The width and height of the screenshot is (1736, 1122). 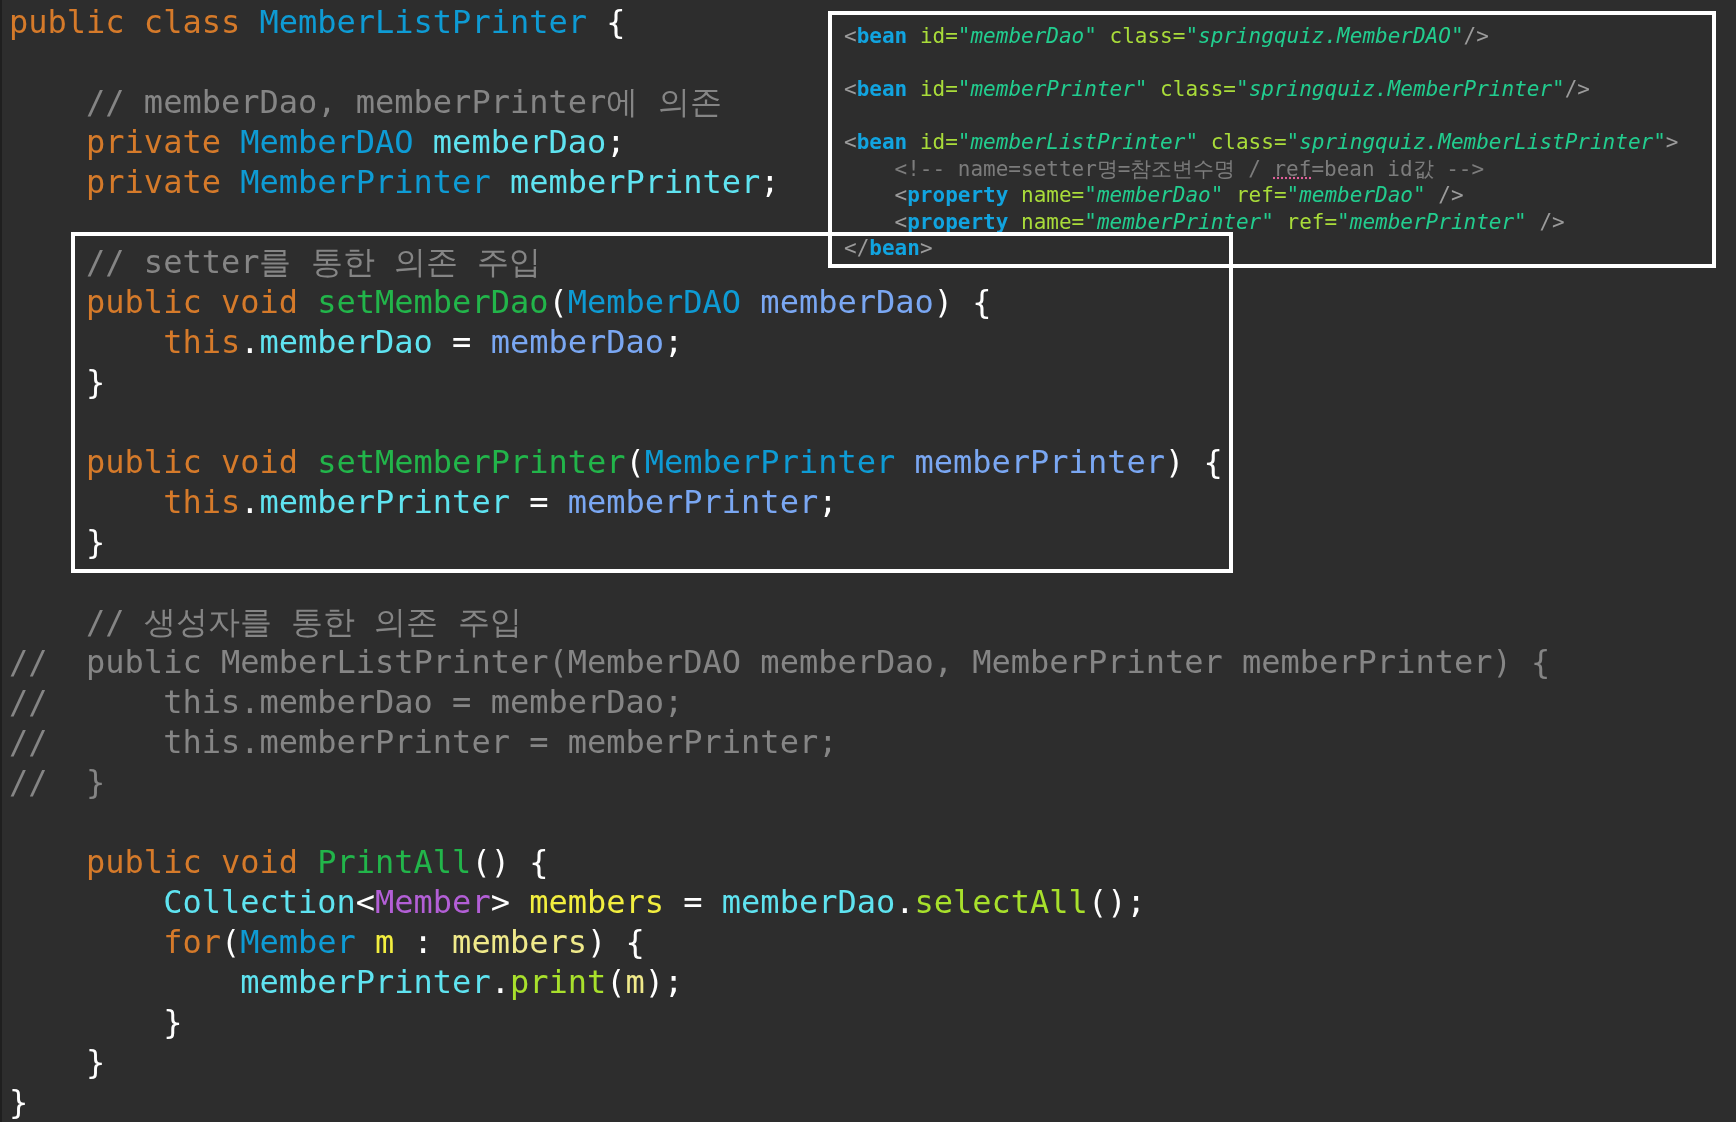 What do you see at coordinates (462, 982) in the screenshot?
I see `code-line: memberPrinter.print(m);` at bounding box center [462, 982].